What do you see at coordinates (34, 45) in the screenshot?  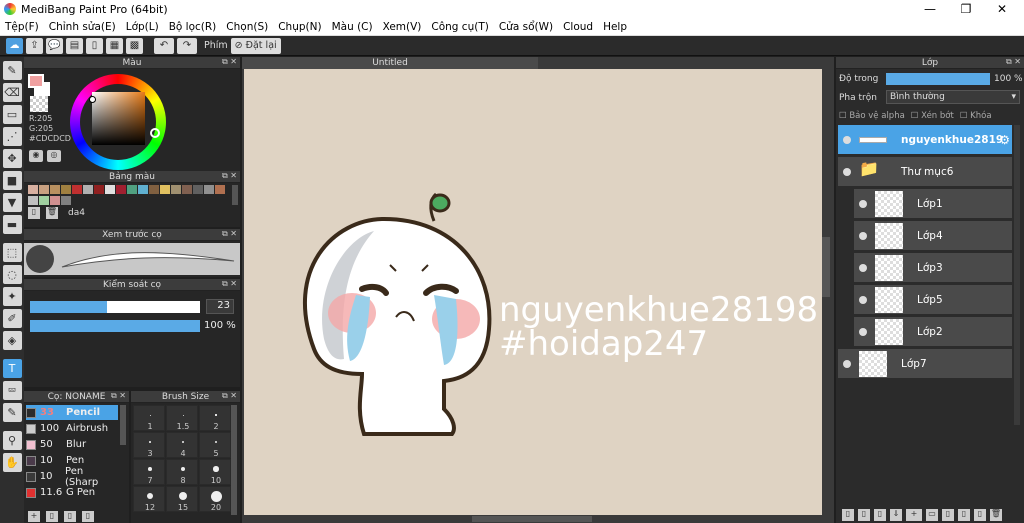 I see `share-icon: ⇪` at bounding box center [34, 45].